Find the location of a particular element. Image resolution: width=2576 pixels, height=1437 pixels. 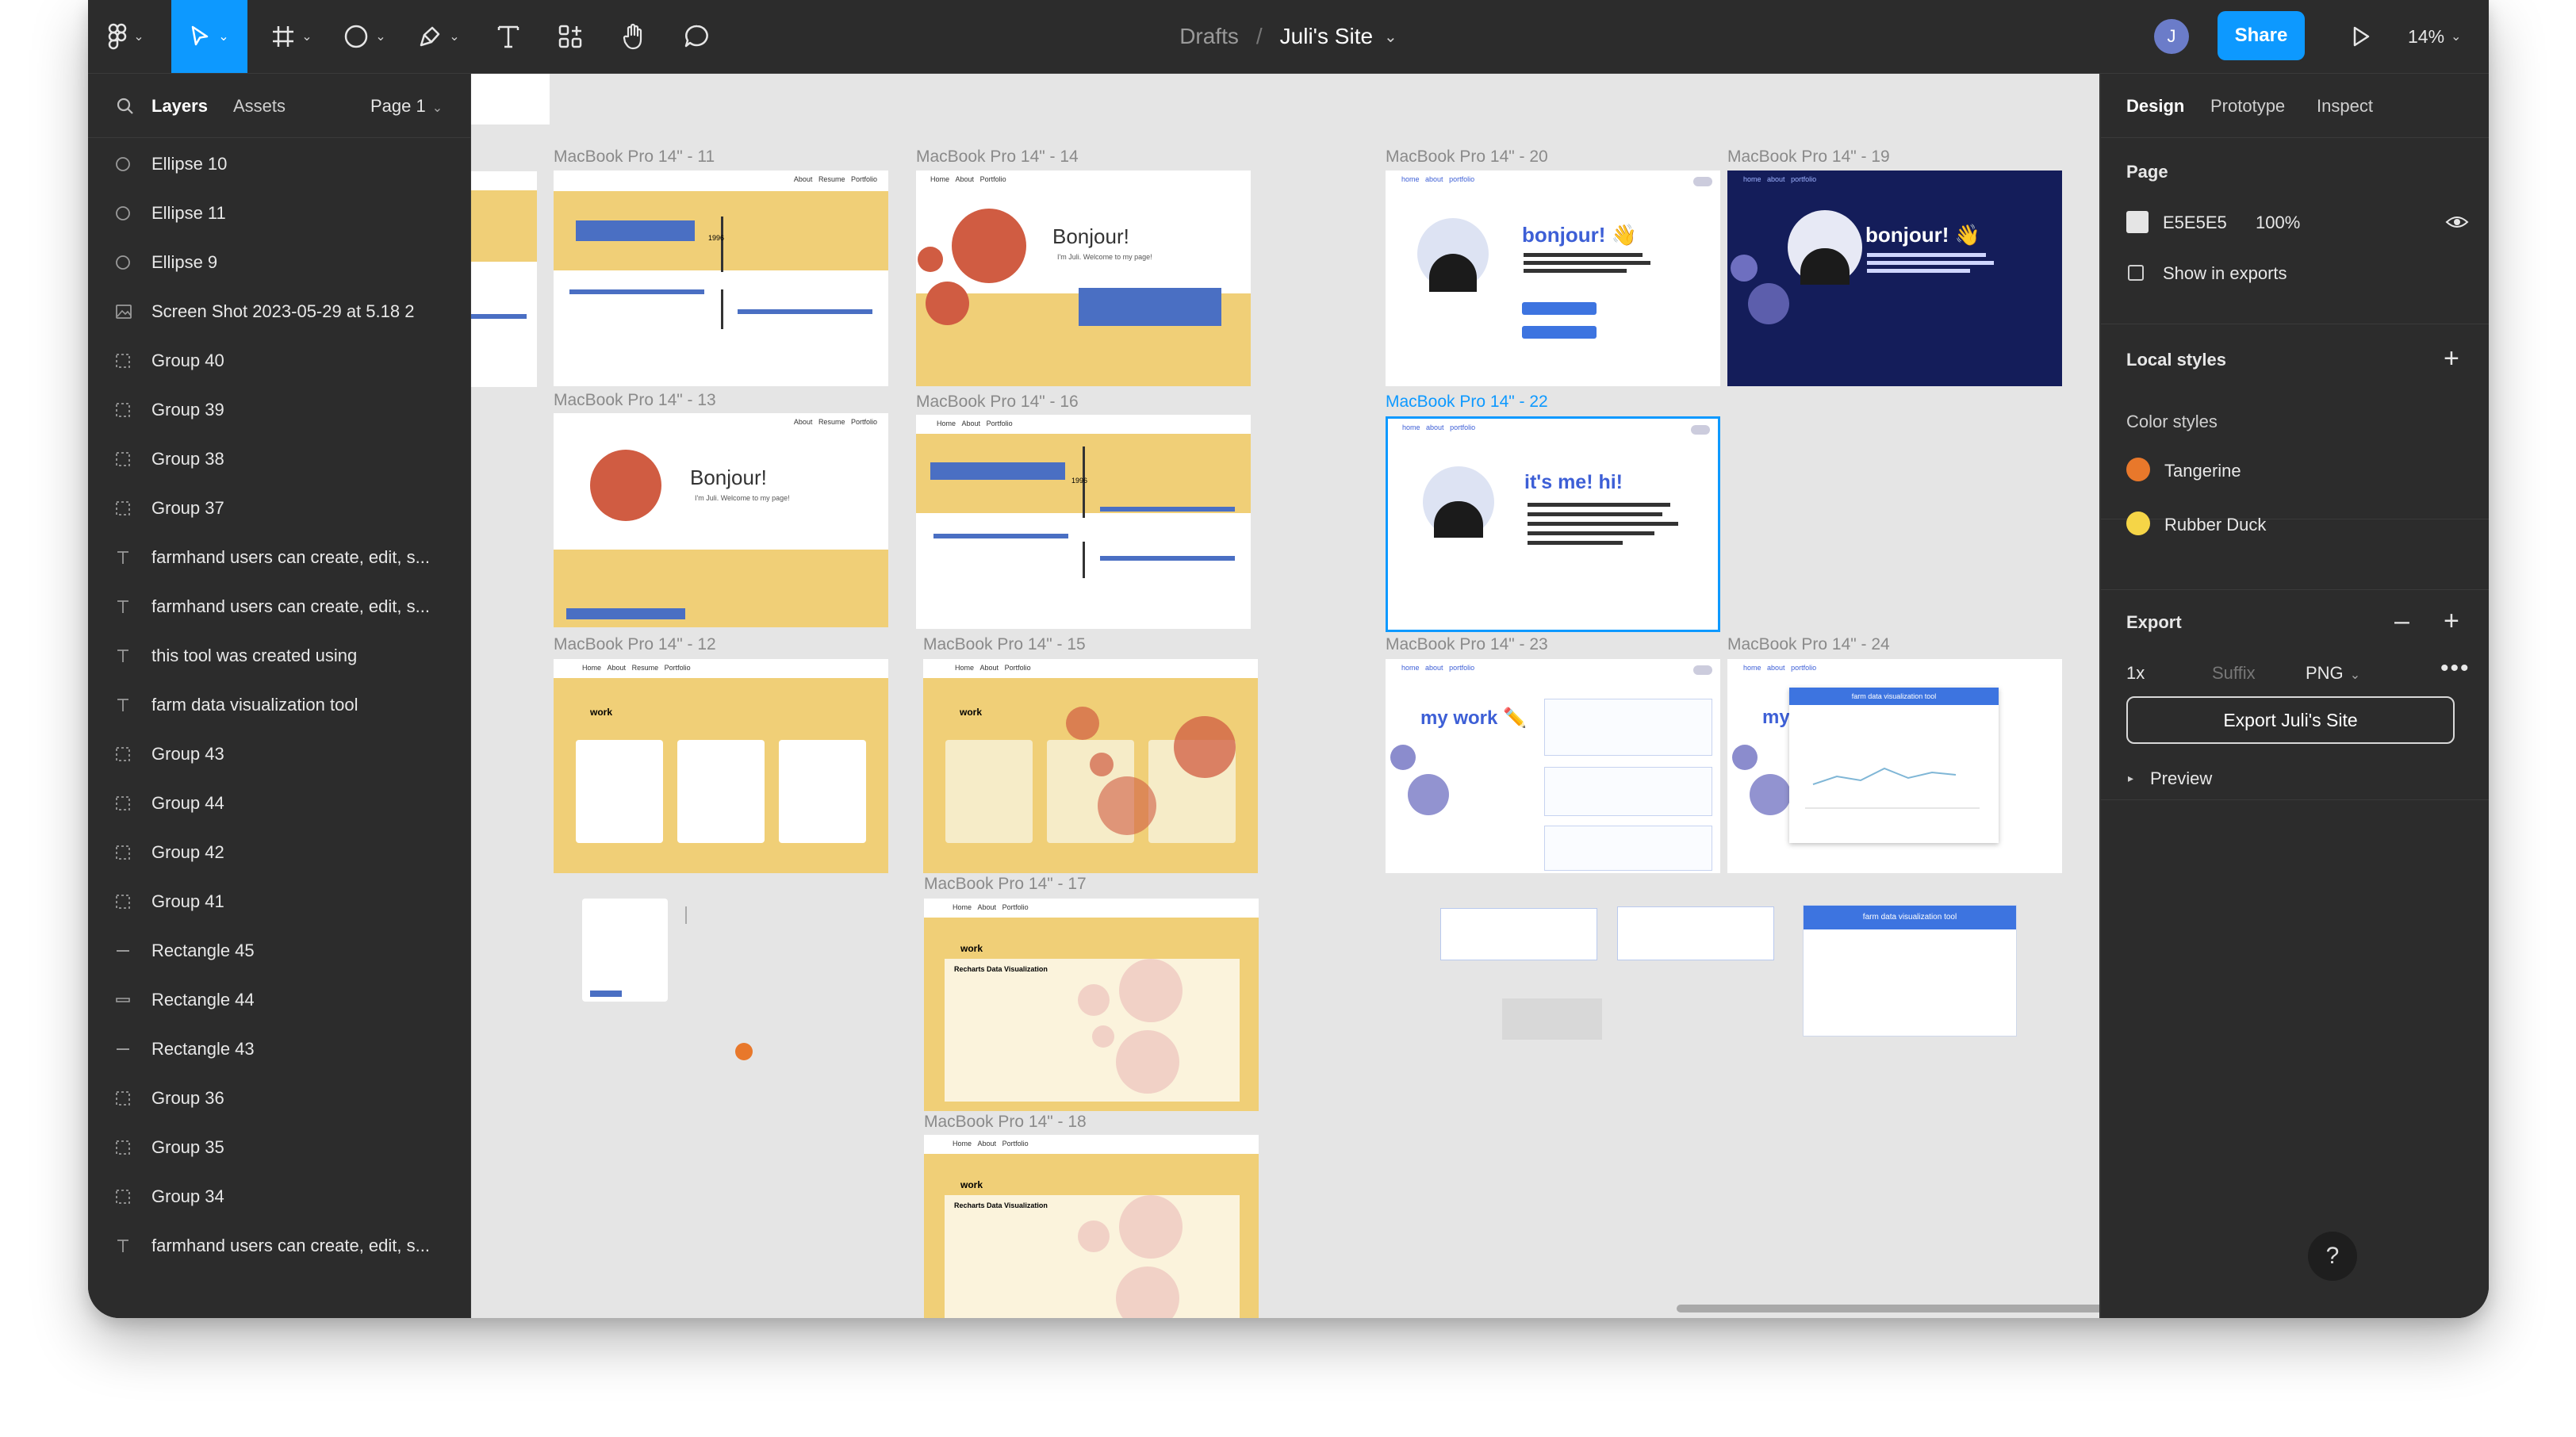

frame-tool-button: ⌄ is located at coordinates (292, 36).